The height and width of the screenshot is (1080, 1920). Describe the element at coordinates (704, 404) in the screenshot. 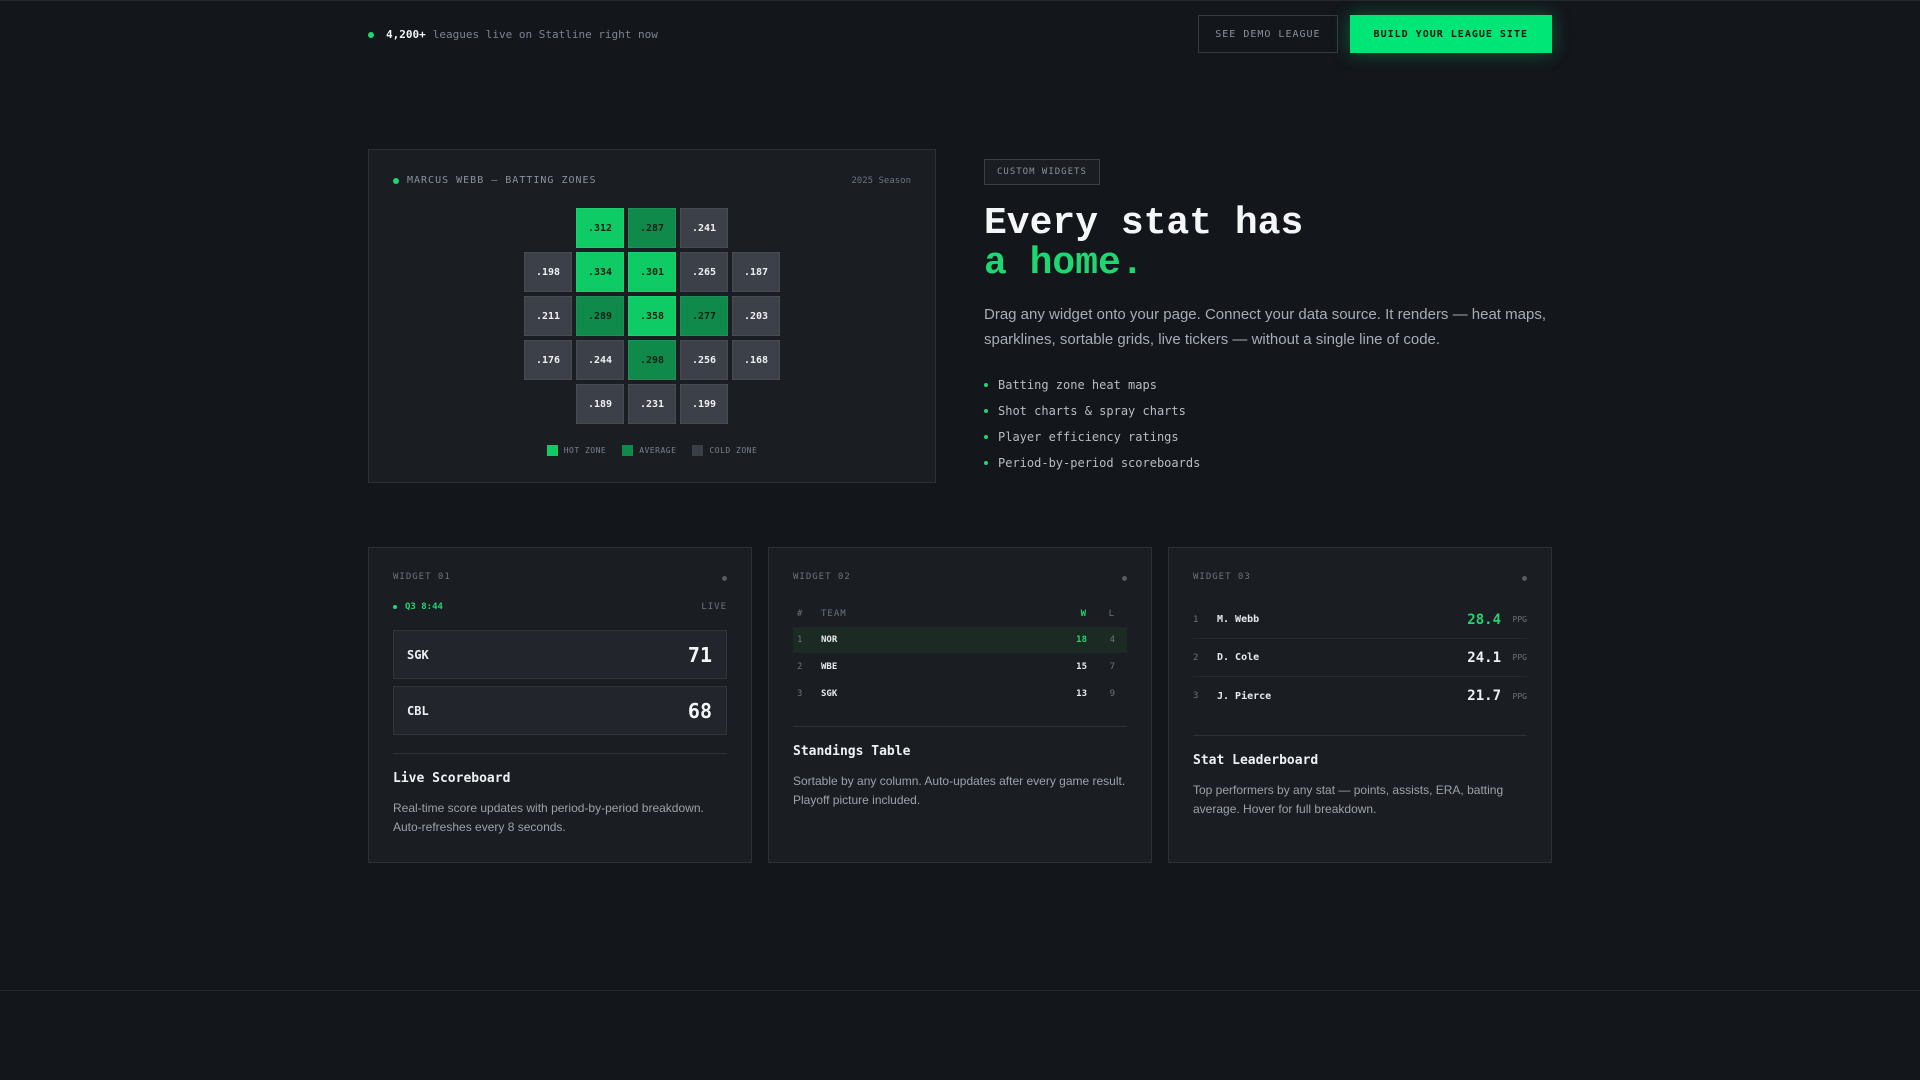

I see `heatmap-cell: .199` at that location.